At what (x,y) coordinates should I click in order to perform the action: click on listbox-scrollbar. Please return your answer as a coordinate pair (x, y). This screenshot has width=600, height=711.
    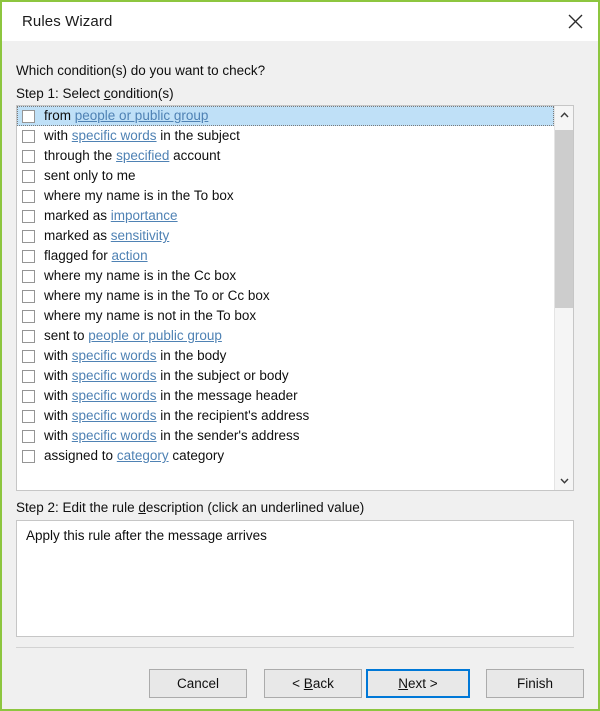
    Looking at the image, I should click on (563, 298).